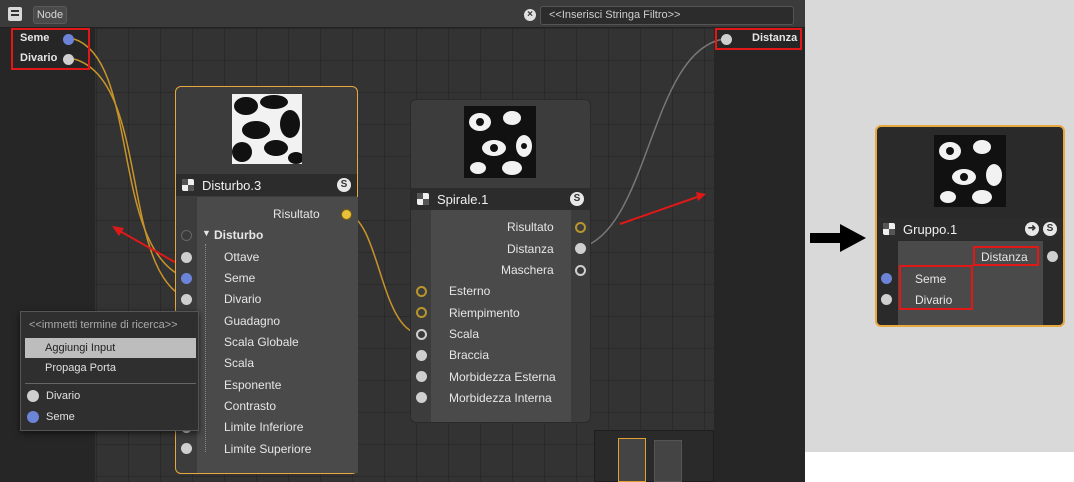  I want to click on clear-filter-icon: ×, so click(530, 15).